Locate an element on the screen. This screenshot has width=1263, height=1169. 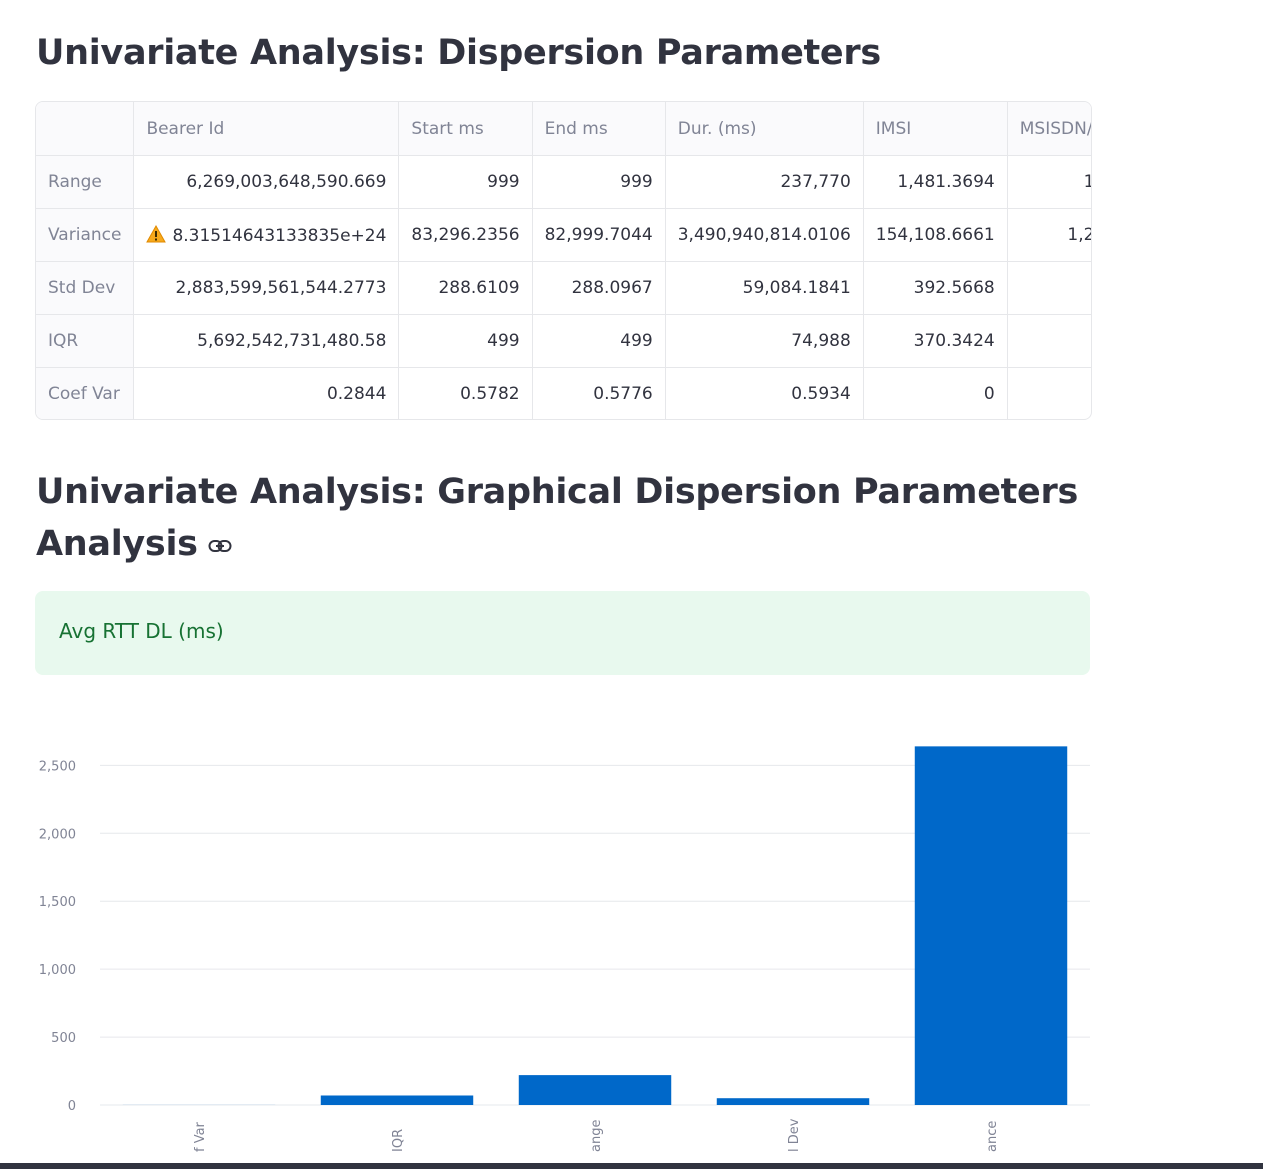
x-tick-label: f Var is located at coordinates (200, 1136).